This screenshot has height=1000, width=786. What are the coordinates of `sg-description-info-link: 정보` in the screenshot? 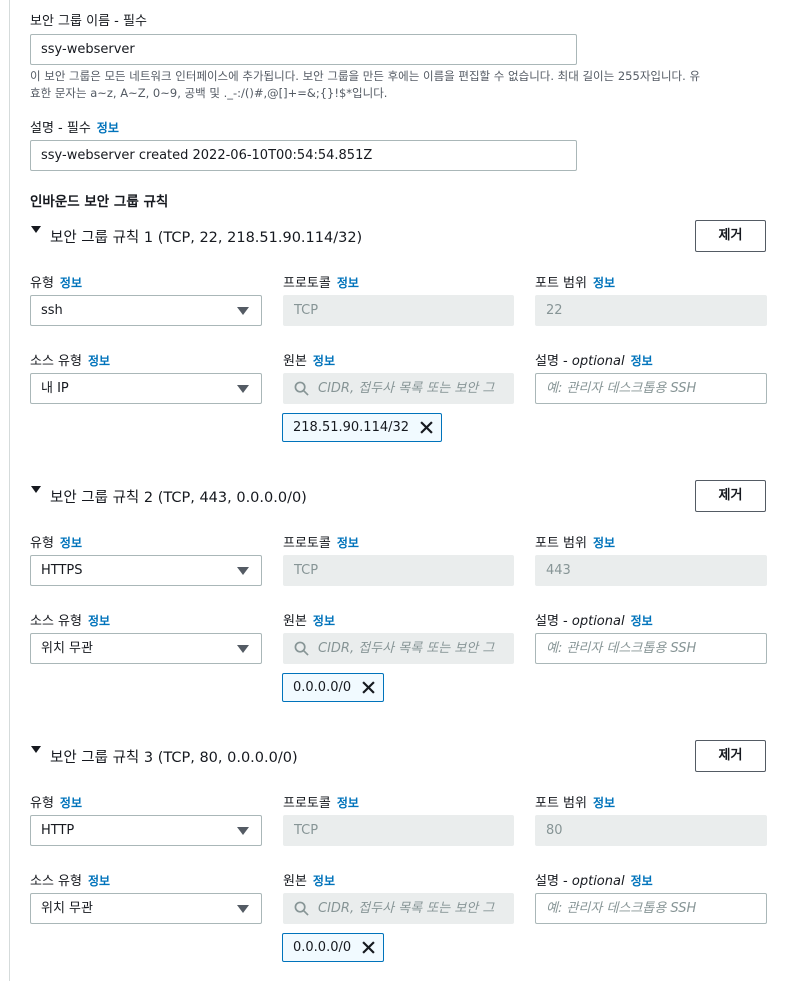 It's located at (108, 128).